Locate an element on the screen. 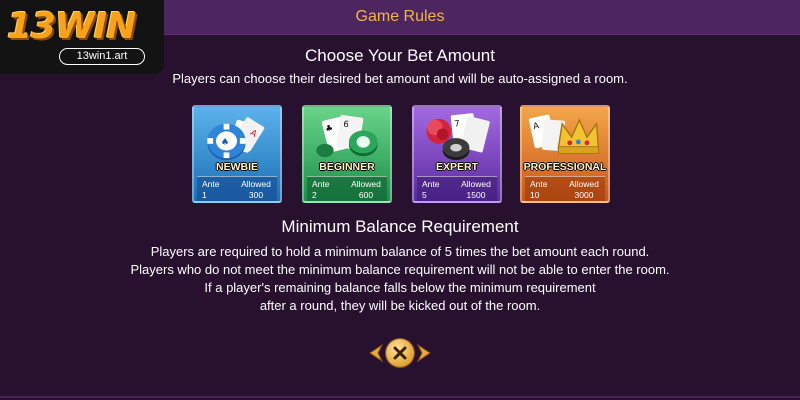 The width and height of the screenshot is (800, 400). close-icon is located at coordinates (400, 353).